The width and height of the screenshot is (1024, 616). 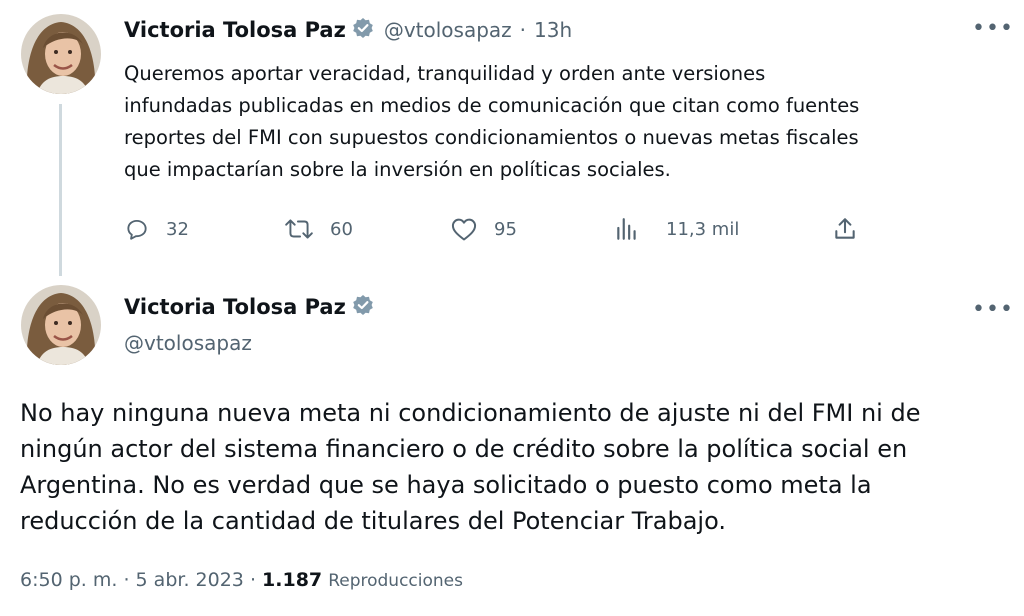 I want to click on tweet-timestamp: 13h, so click(x=553, y=30).